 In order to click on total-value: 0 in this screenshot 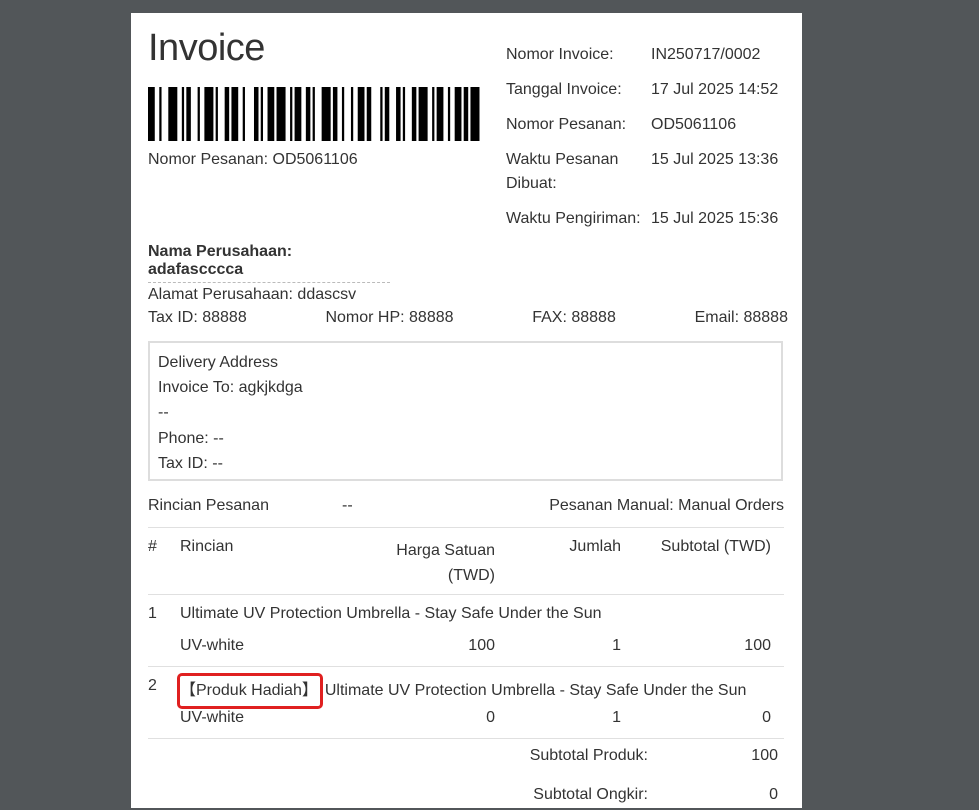, I will do `click(773, 794)`.